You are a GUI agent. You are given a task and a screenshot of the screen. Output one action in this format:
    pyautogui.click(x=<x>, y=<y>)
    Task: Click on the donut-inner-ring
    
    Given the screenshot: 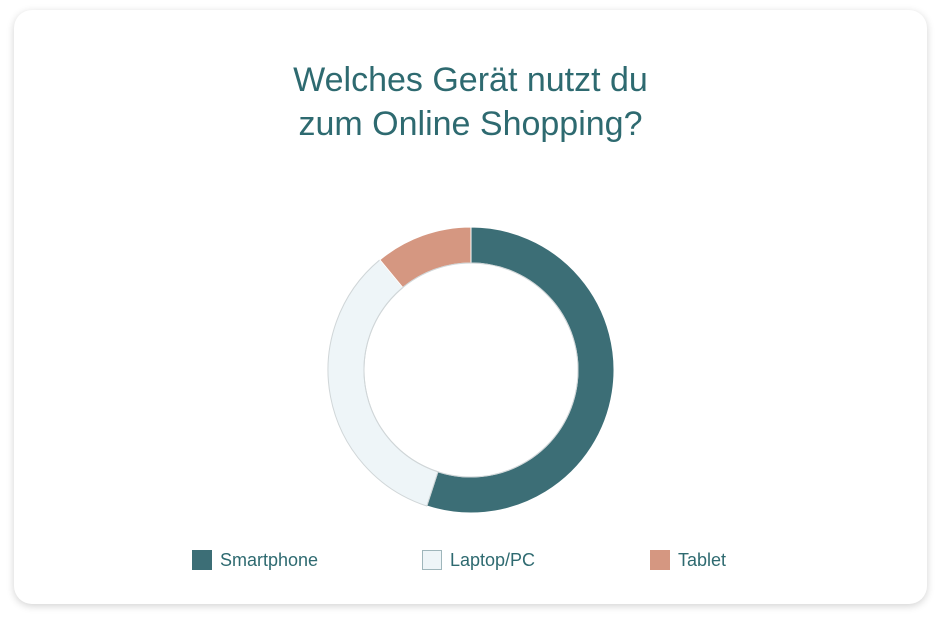 What is the action you would take?
    pyautogui.click(x=471, y=370)
    